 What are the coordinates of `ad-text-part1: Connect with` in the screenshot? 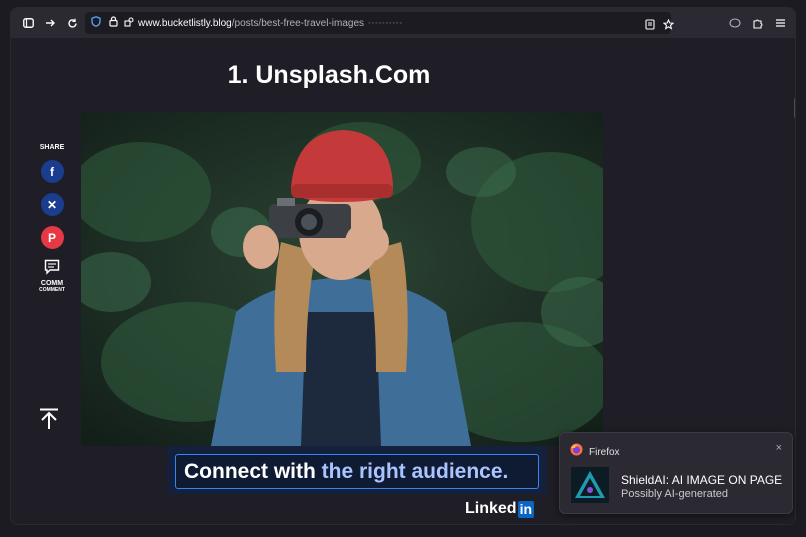 It's located at (253, 471).